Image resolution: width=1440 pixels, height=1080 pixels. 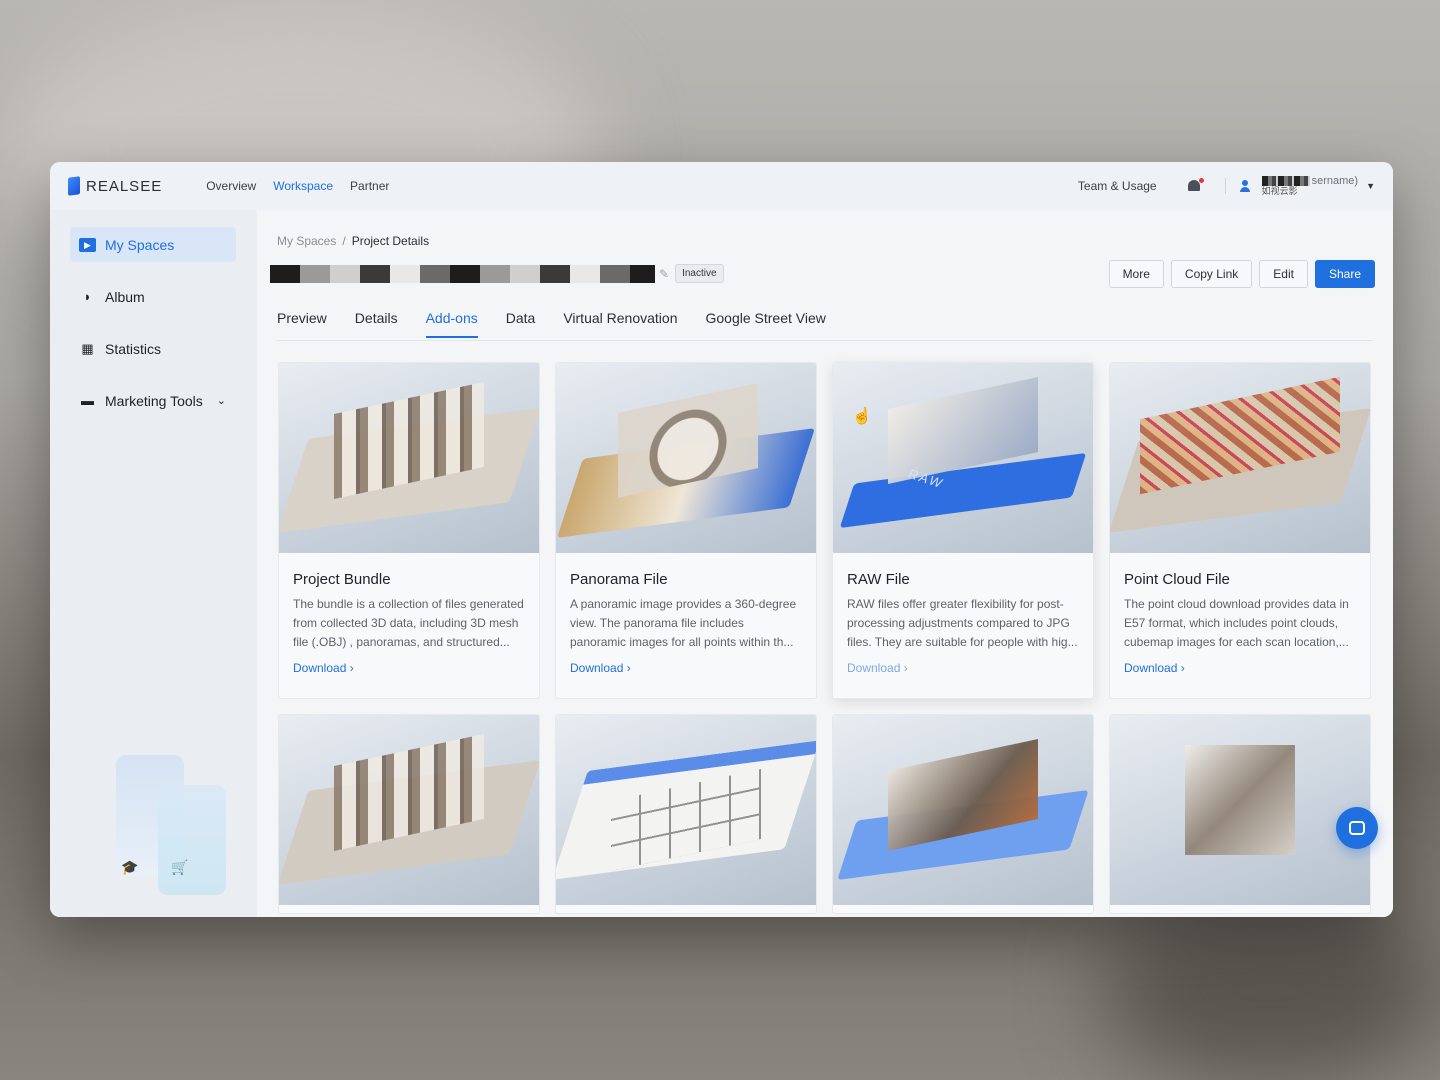 I want to click on sidebar-item-label: Statistics, so click(x=133, y=348).